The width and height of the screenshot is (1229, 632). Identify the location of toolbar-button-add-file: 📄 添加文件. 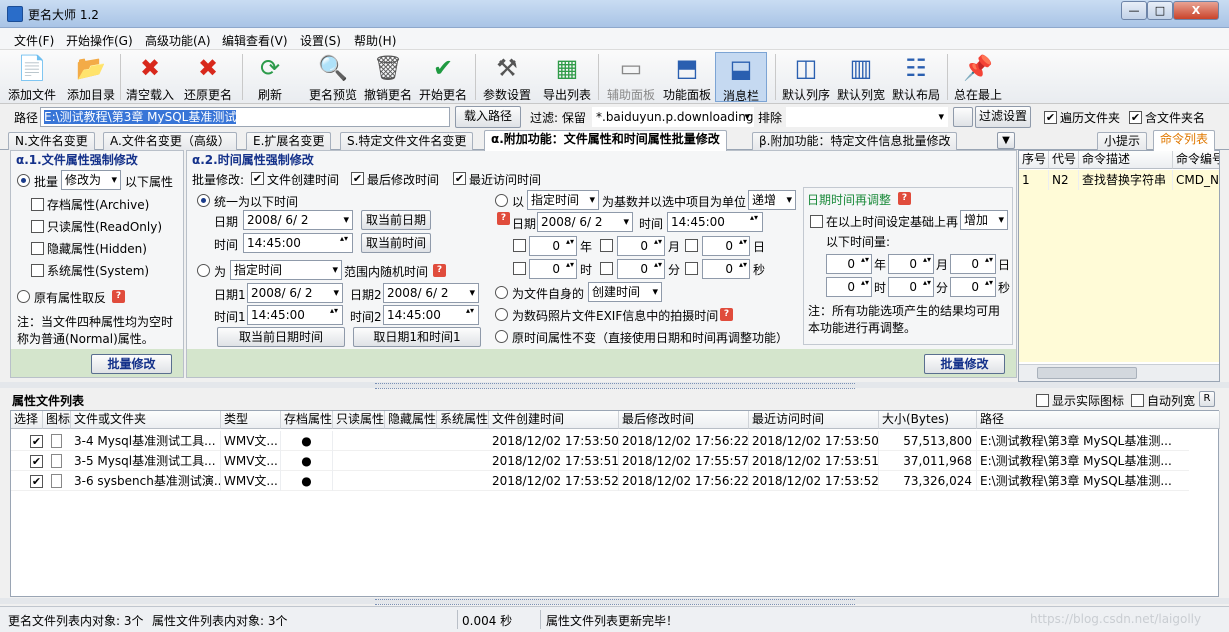
(32, 77).